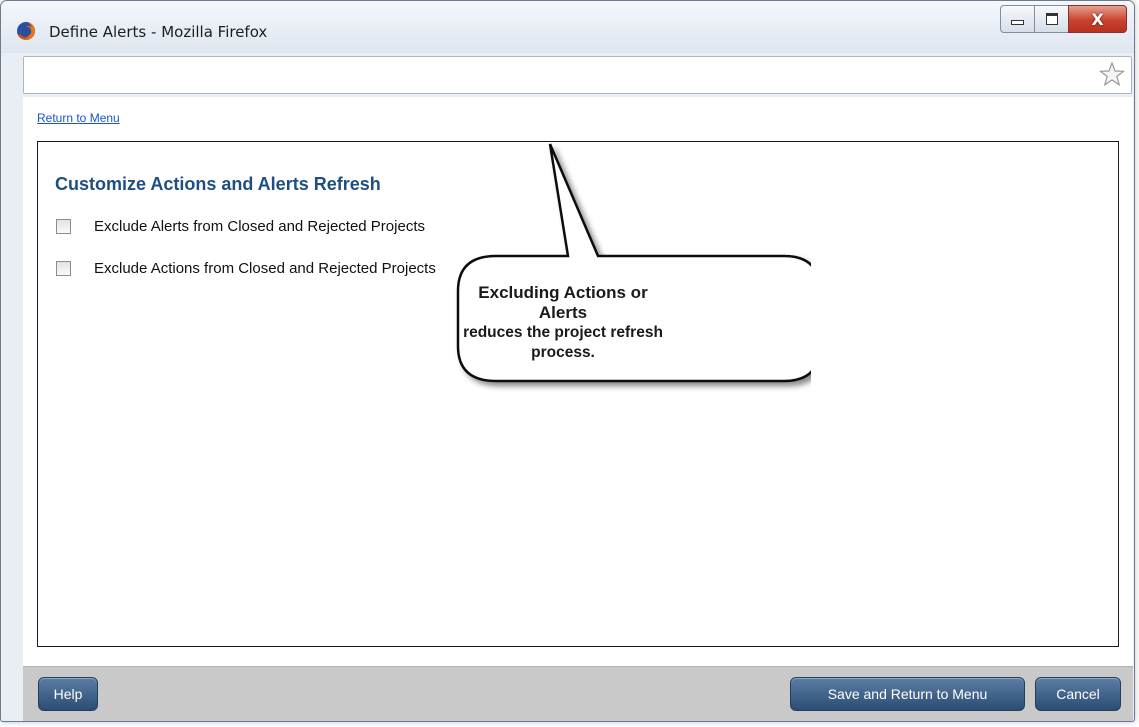  What do you see at coordinates (563, 332) in the screenshot?
I see `callout-line-2: reduces the project refresh` at bounding box center [563, 332].